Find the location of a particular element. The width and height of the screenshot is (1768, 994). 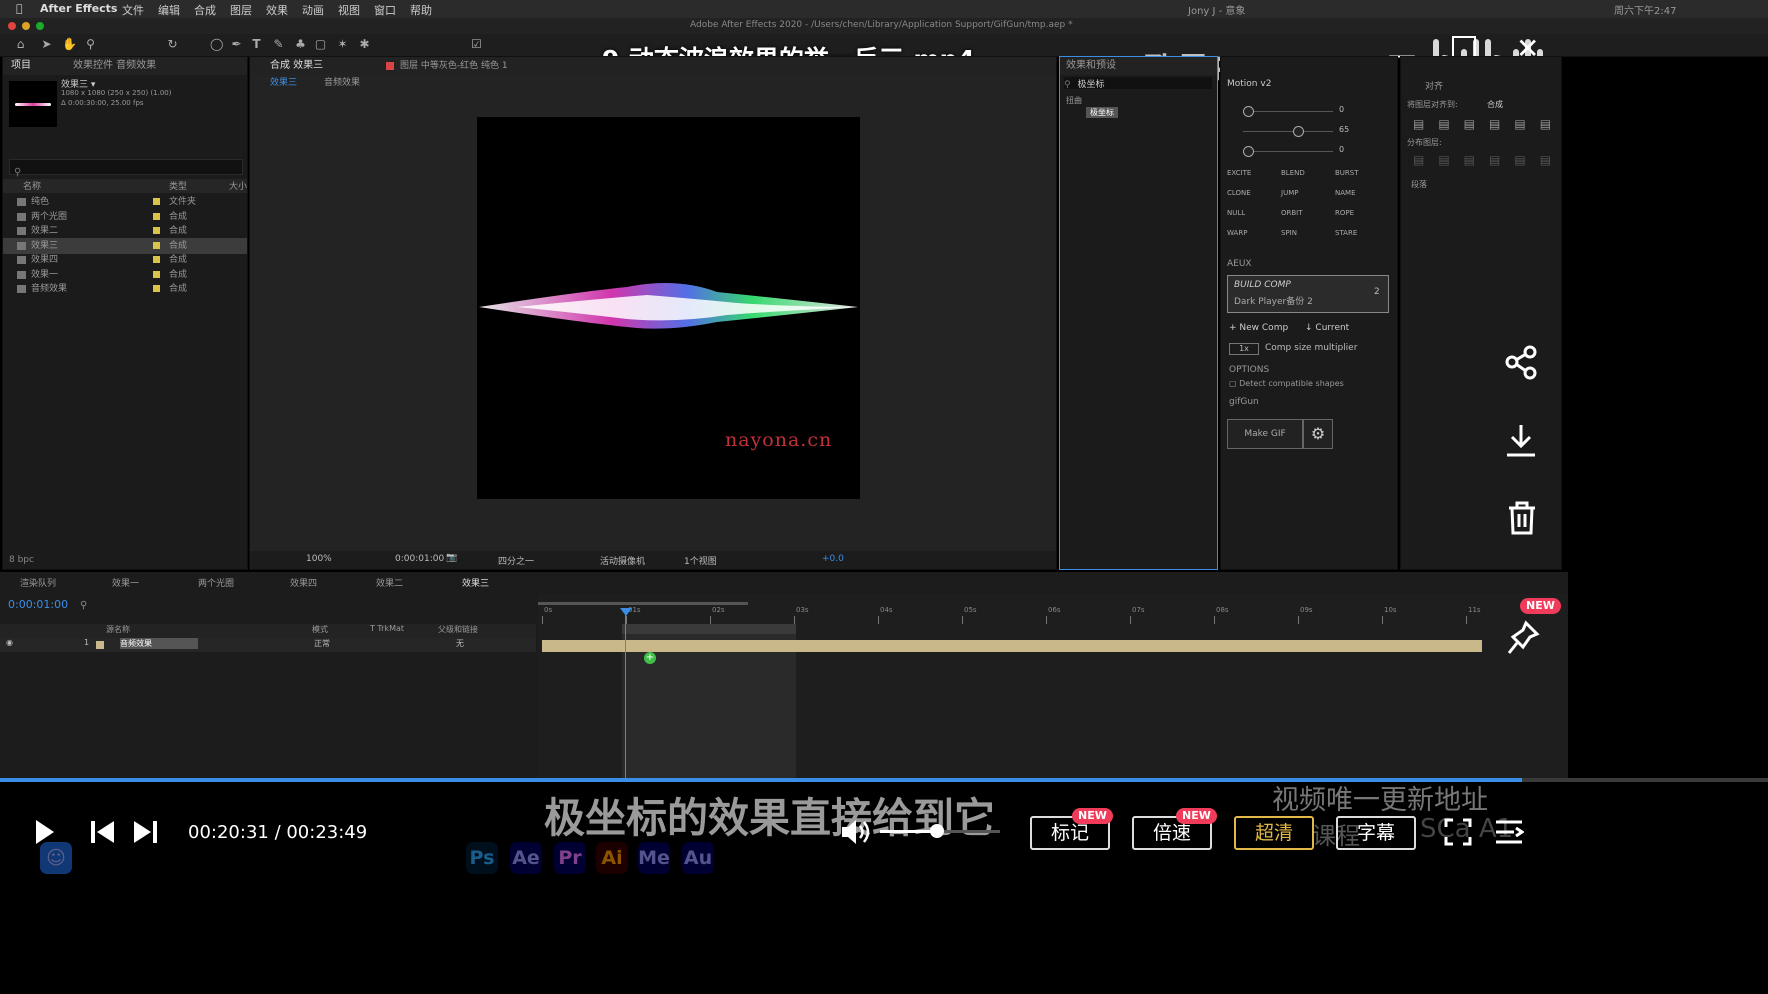

paragraph-tab: 段落 is located at coordinates (1419, 184).